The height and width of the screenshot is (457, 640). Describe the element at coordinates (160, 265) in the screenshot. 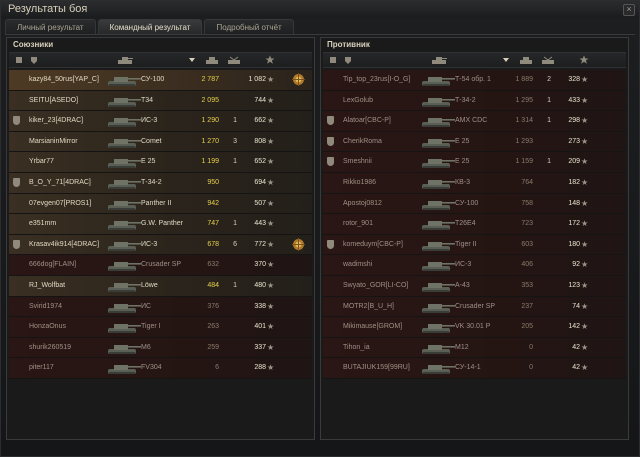

I see `table-row: 666dog[FLAIN] Crusader SP 632 370 ★` at that location.